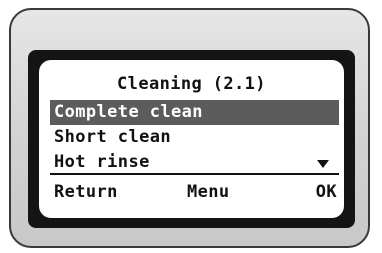  I want to click on menu-softkey: Menu, so click(208, 192).